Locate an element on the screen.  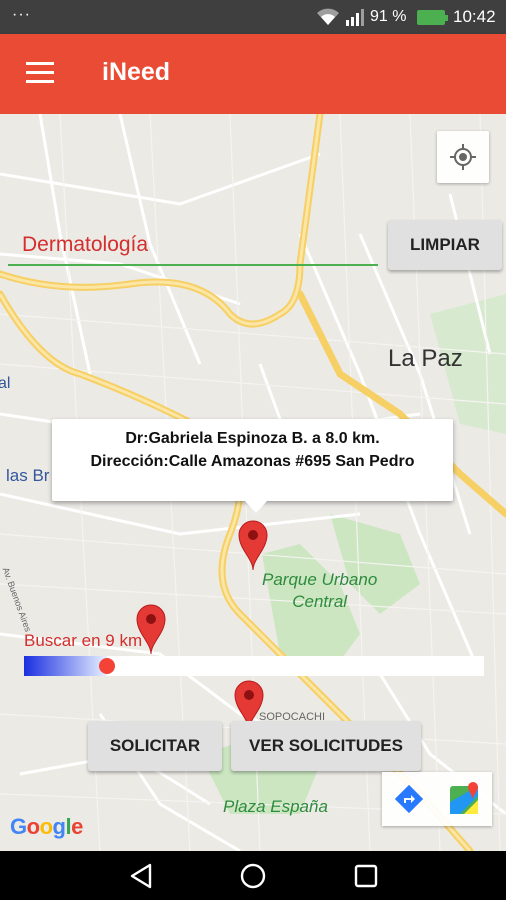
app-bar: iNeed is located at coordinates (253, 74).